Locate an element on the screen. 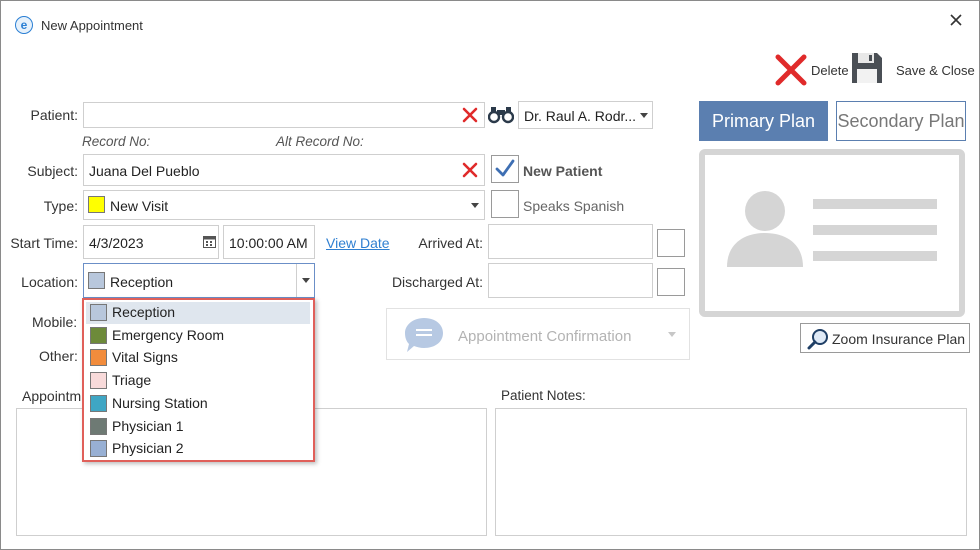 The height and width of the screenshot is (550, 980). arrived-at-checkbox is located at coordinates (671, 243).